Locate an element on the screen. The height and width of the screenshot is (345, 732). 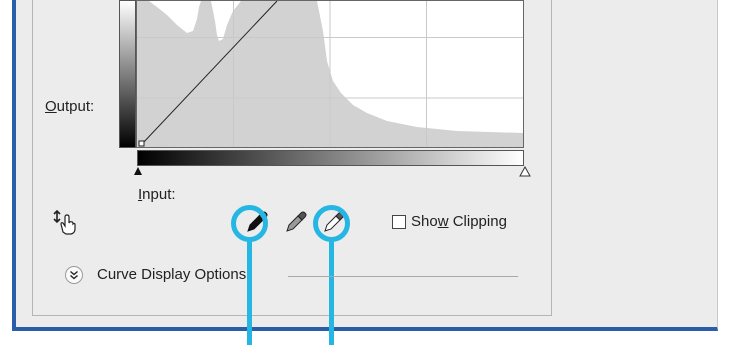
black-point-slider is located at coordinates (138, 171).